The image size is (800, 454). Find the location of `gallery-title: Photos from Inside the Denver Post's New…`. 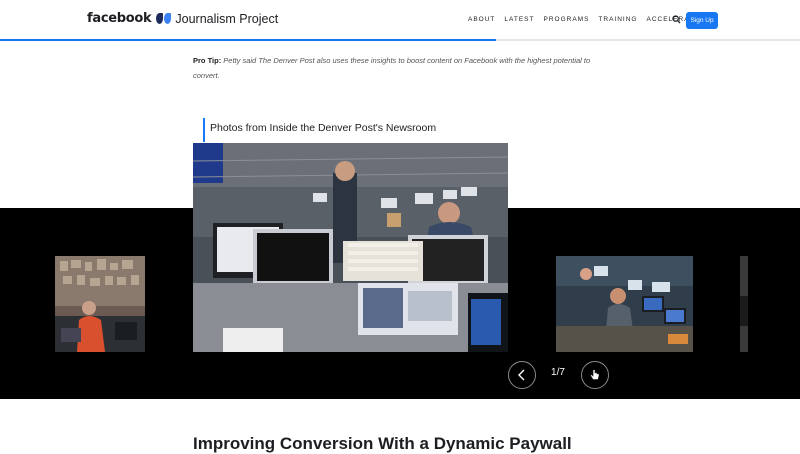

gallery-title: Photos from Inside the Denver Post's New… is located at coordinates (323, 128).